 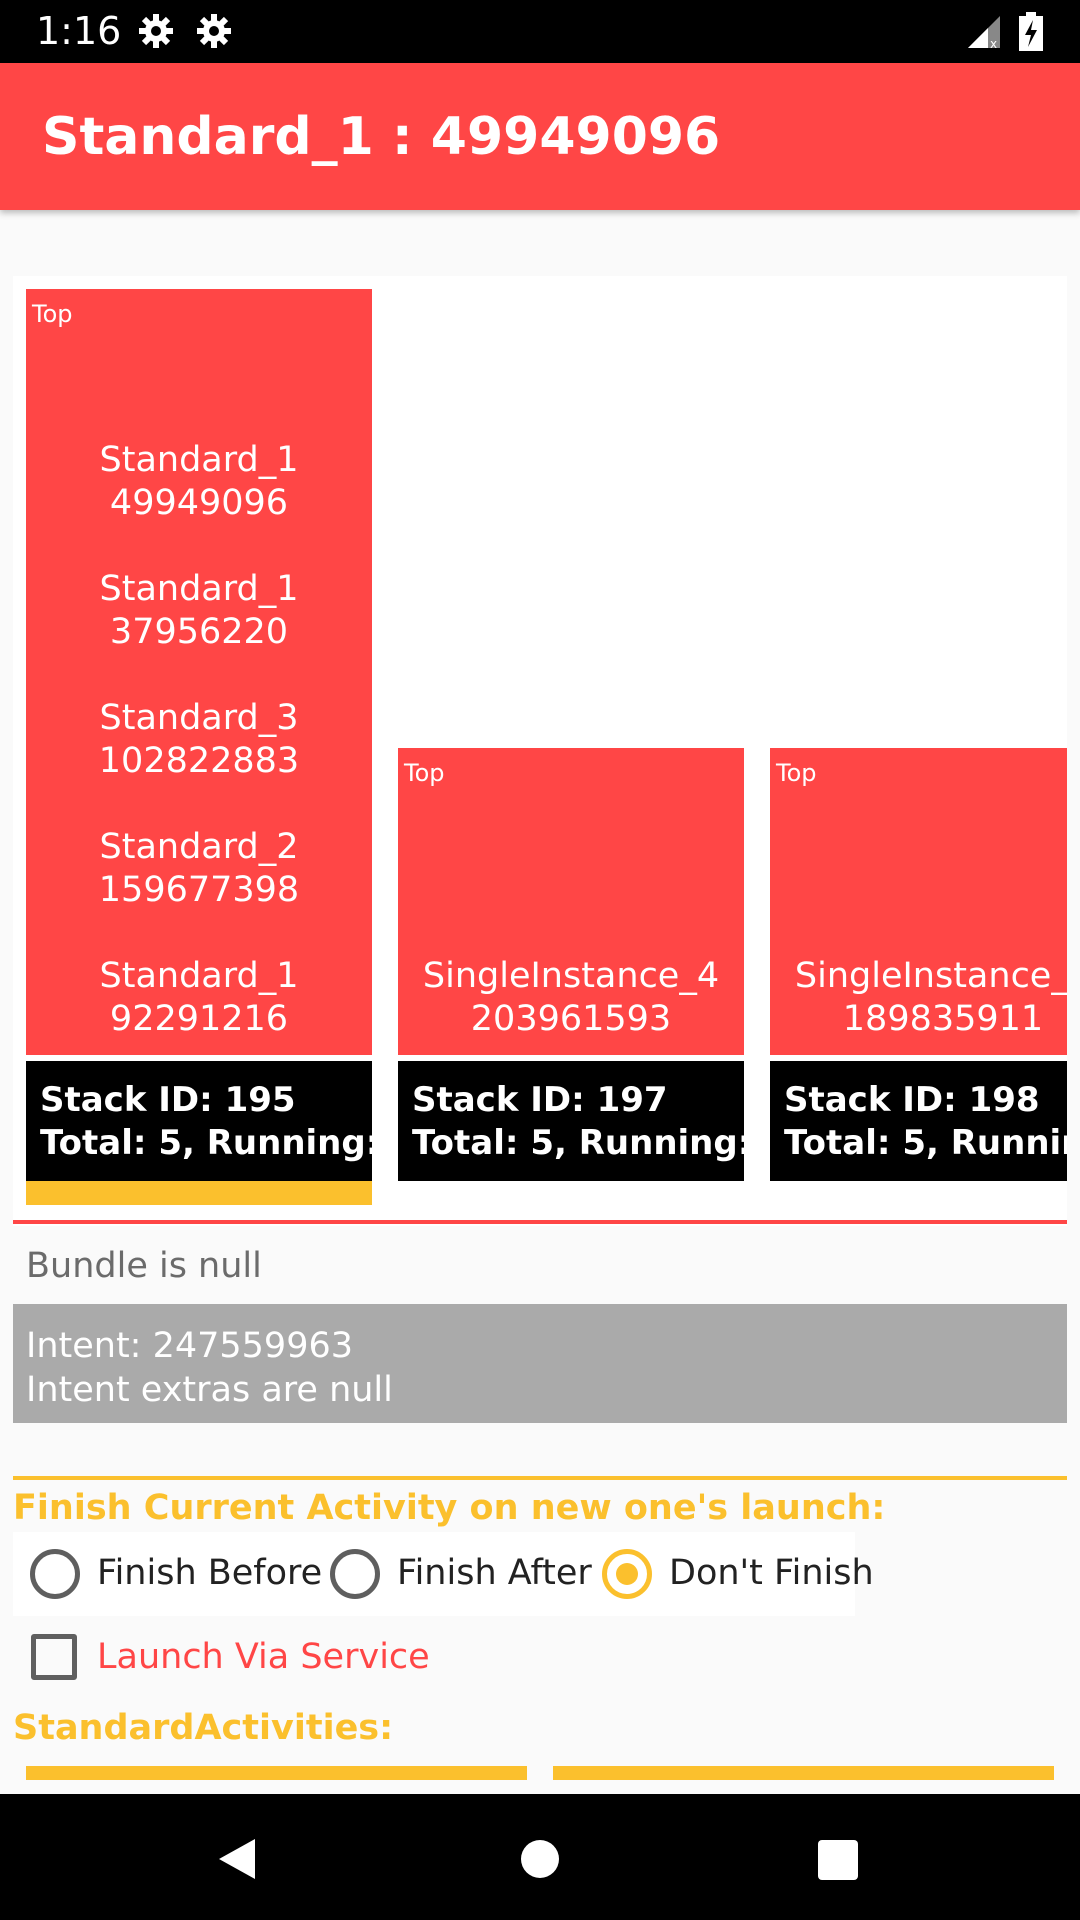 I want to click on stack-info: Stack ID: 198 Total: 5, Running: 5, so click(x=918, y=1121).